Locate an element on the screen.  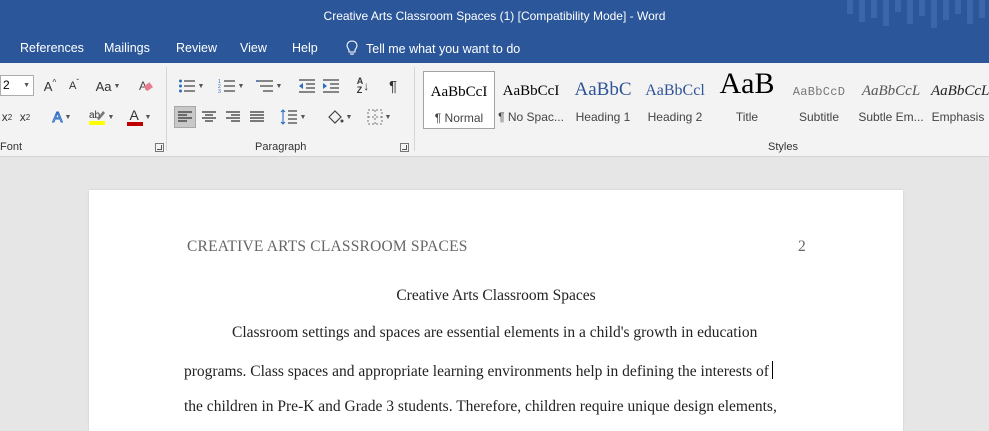
tab-references: References is located at coordinates (52, 48).